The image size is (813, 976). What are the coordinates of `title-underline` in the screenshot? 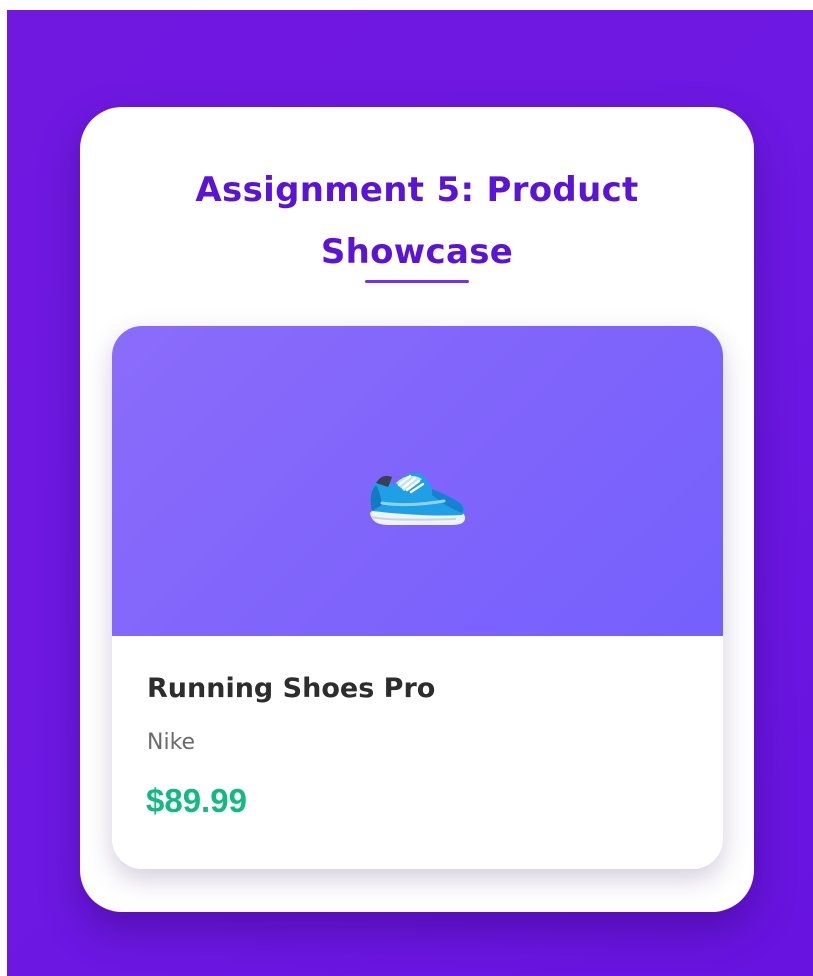 It's located at (417, 281).